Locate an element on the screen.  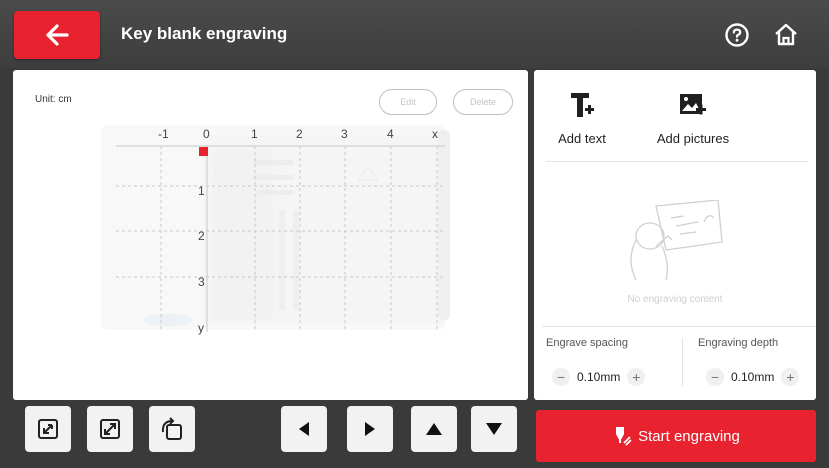
help-button is located at coordinates (737, 35).